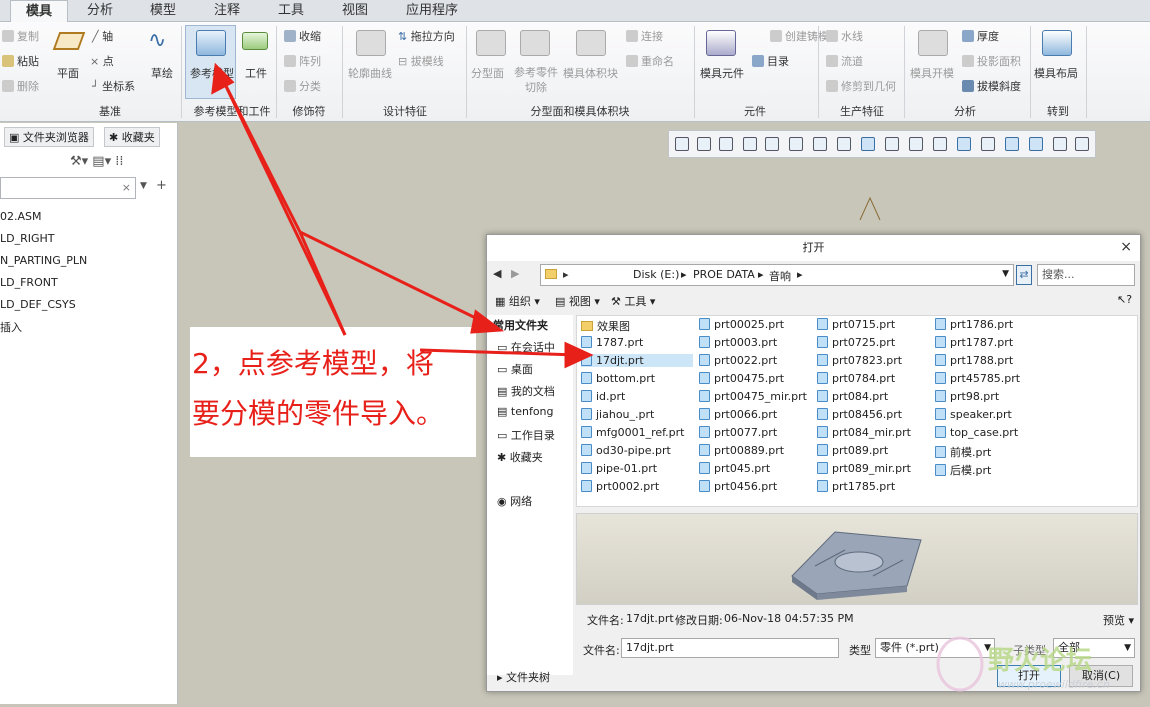 This screenshot has width=1150, height=707. Describe the element at coordinates (1040, 661) in the screenshot. I see `watermark-title: 野火论坛` at that location.